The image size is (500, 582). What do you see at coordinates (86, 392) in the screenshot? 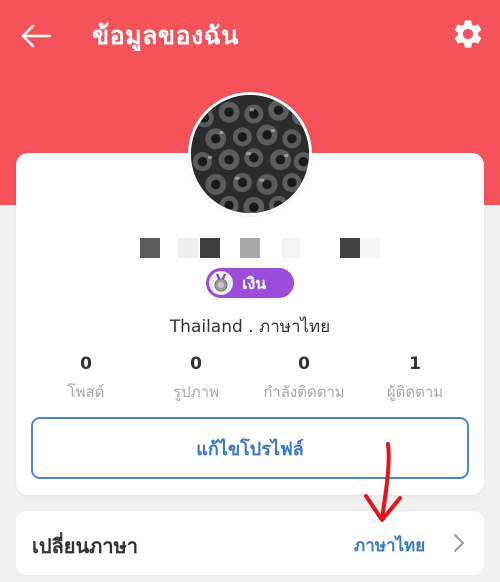
I see `stat-label: โพสต์` at bounding box center [86, 392].